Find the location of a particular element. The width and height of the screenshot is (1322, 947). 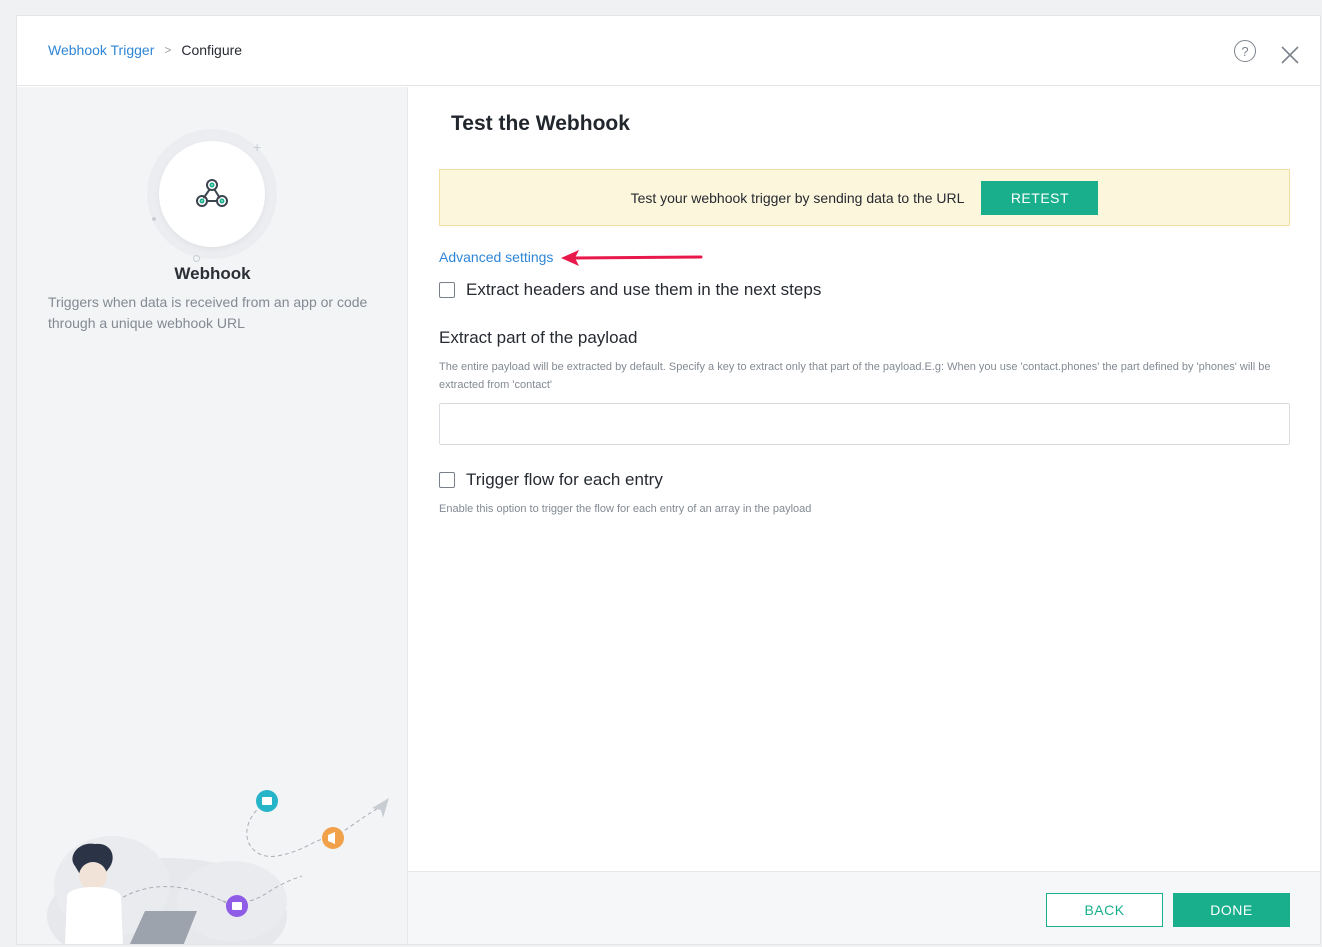

trigger-each-checkbox is located at coordinates (447, 480).